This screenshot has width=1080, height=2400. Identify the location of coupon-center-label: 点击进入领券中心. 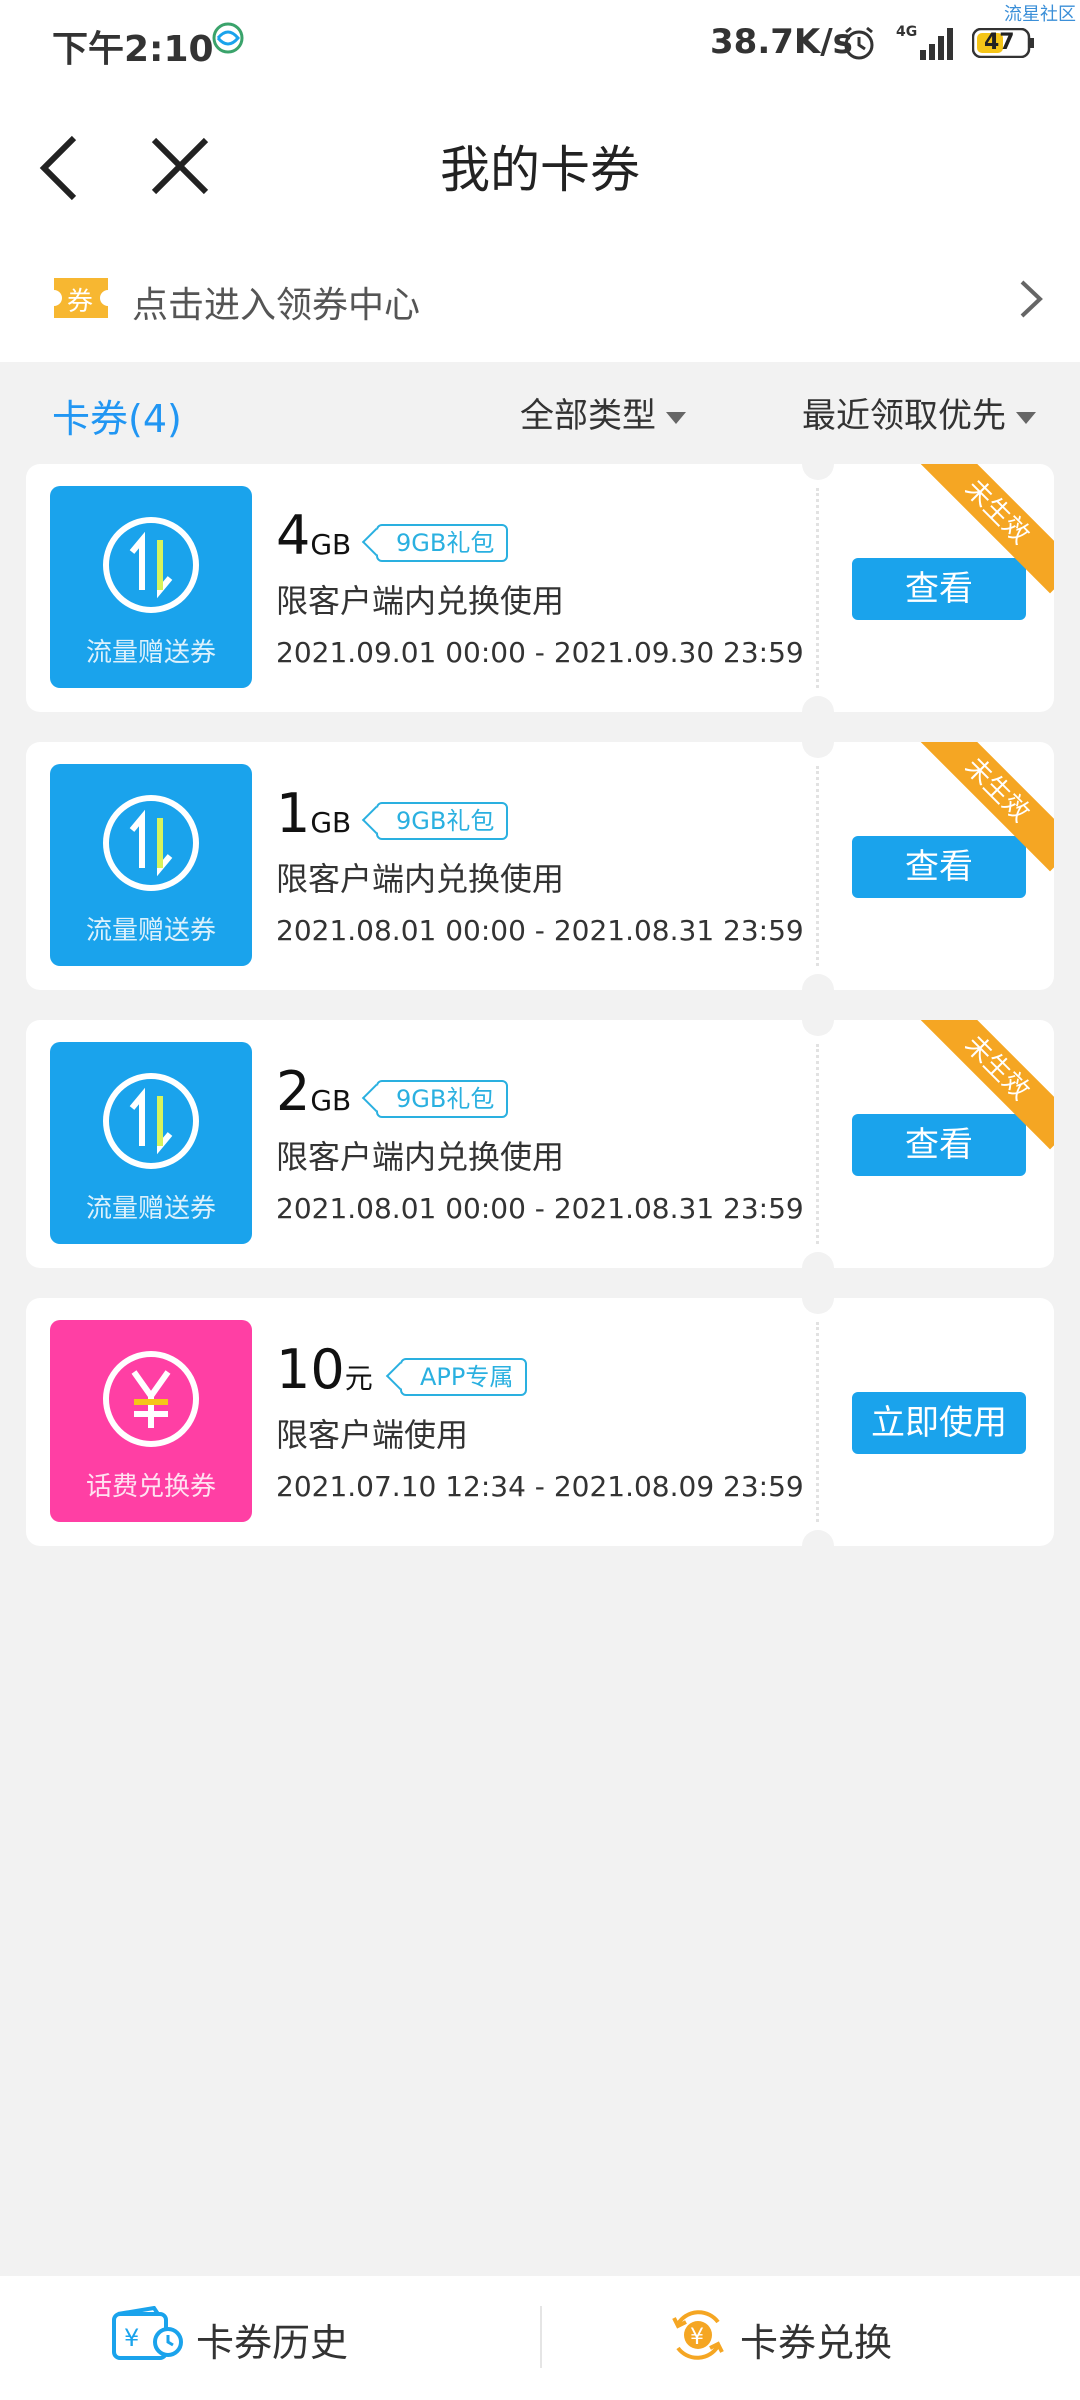
(276, 305).